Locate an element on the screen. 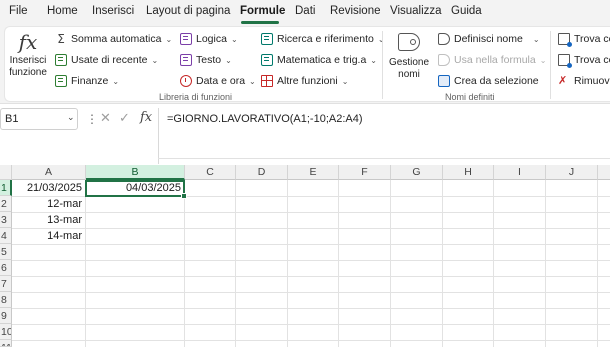 The height and width of the screenshot is (347, 610). autosum-button: Σ Somma automatica ⌄ is located at coordinates (113, 39).